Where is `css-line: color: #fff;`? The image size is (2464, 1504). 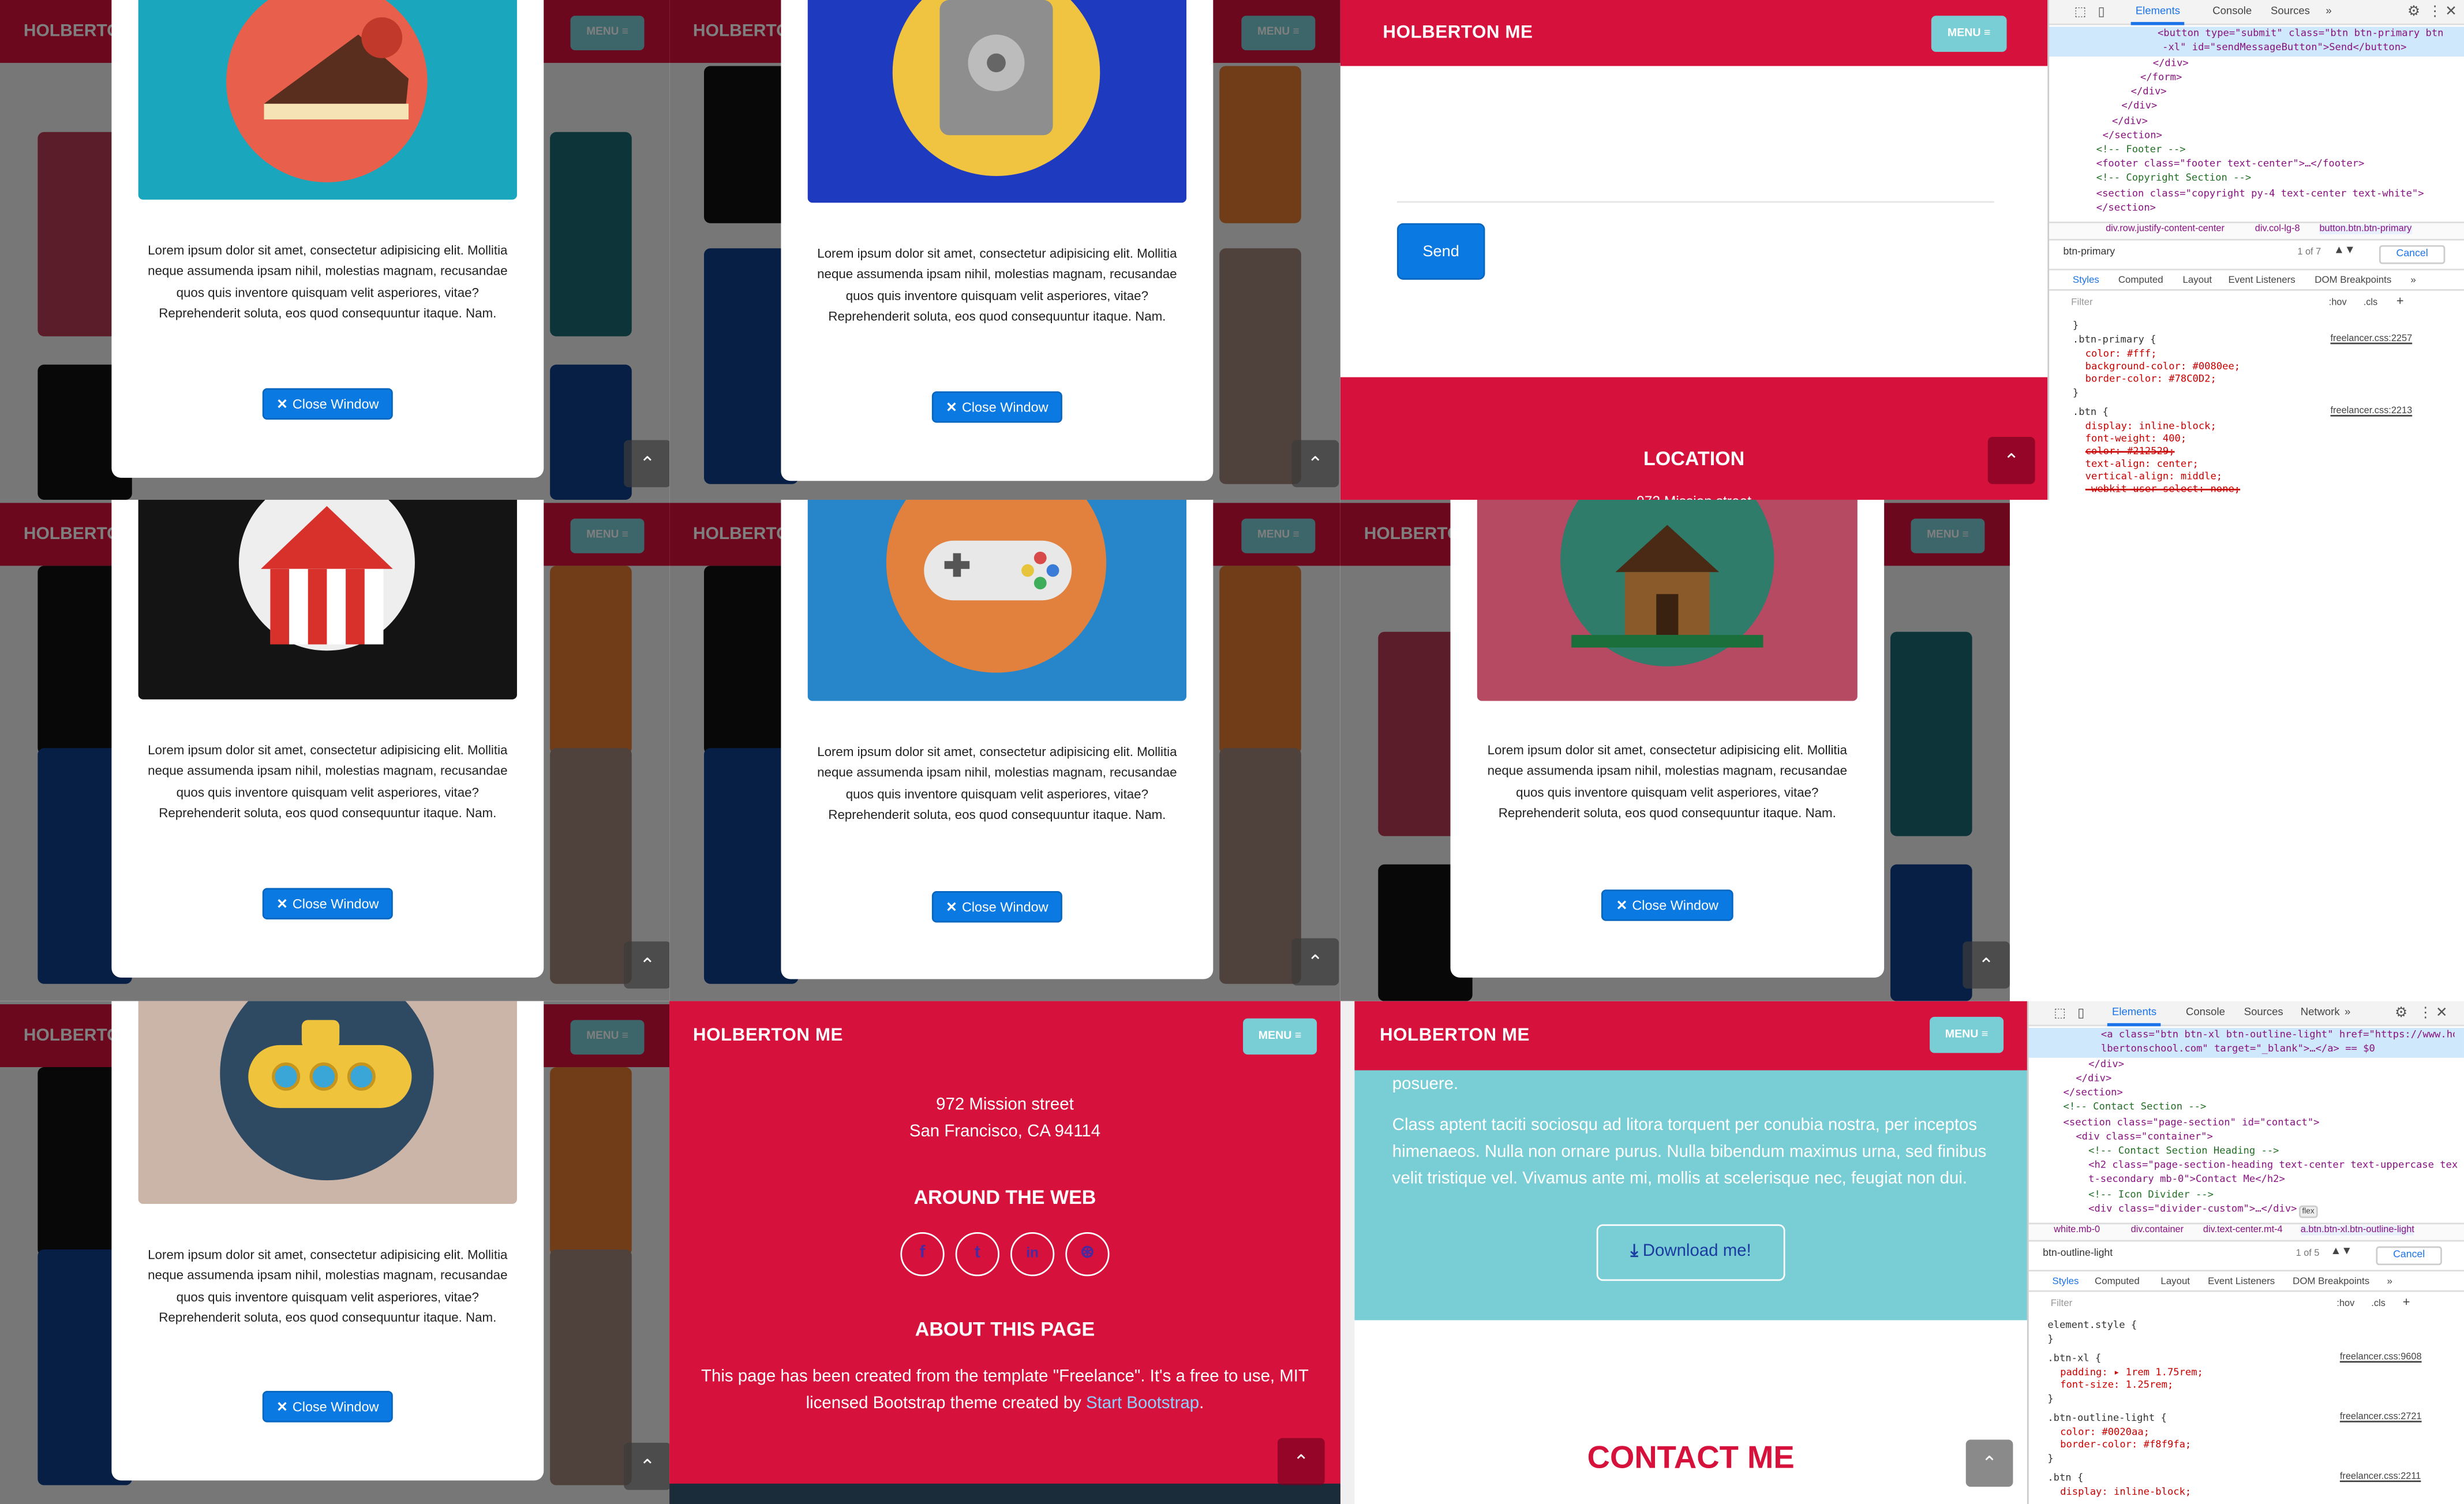 css-line: color: #fff; is located at coordinates (2121, 354).